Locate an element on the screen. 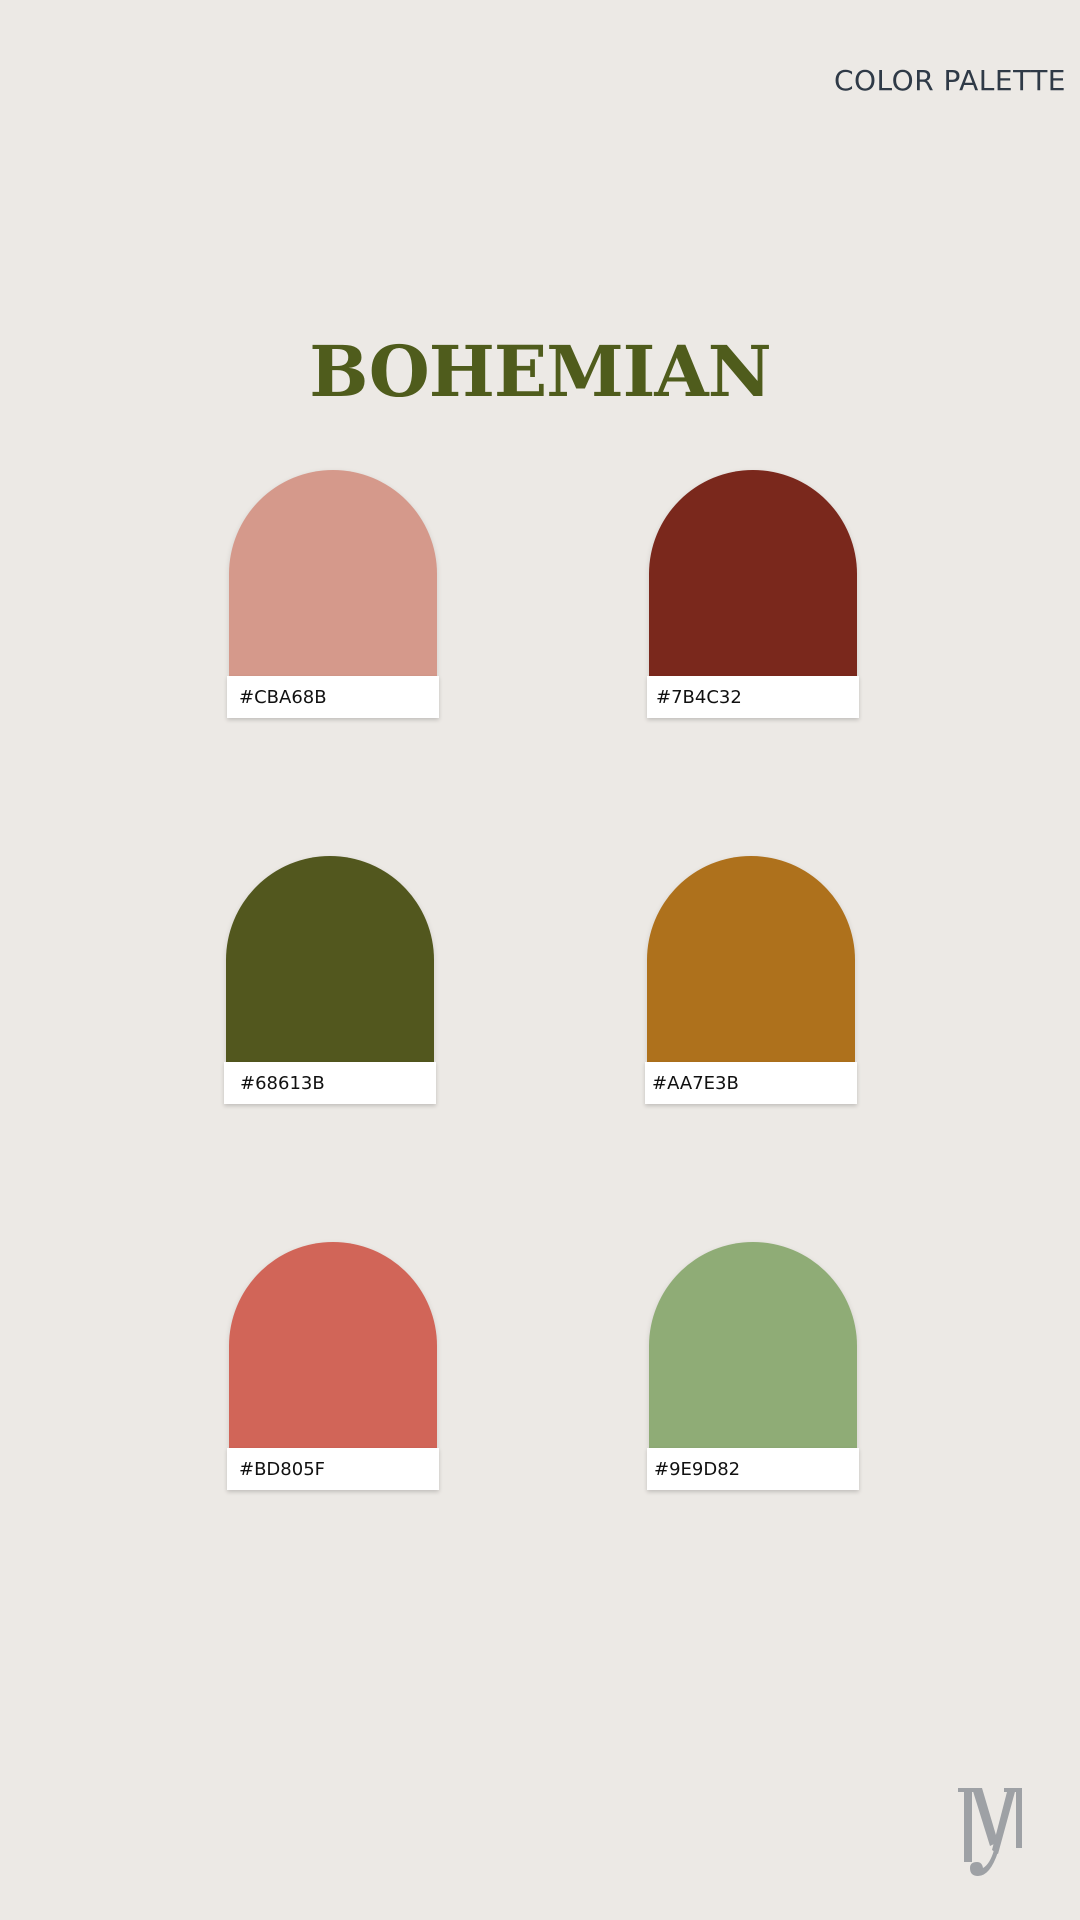  palette-header-label: COLOR PALETTE is located at coordinates (949, 80).